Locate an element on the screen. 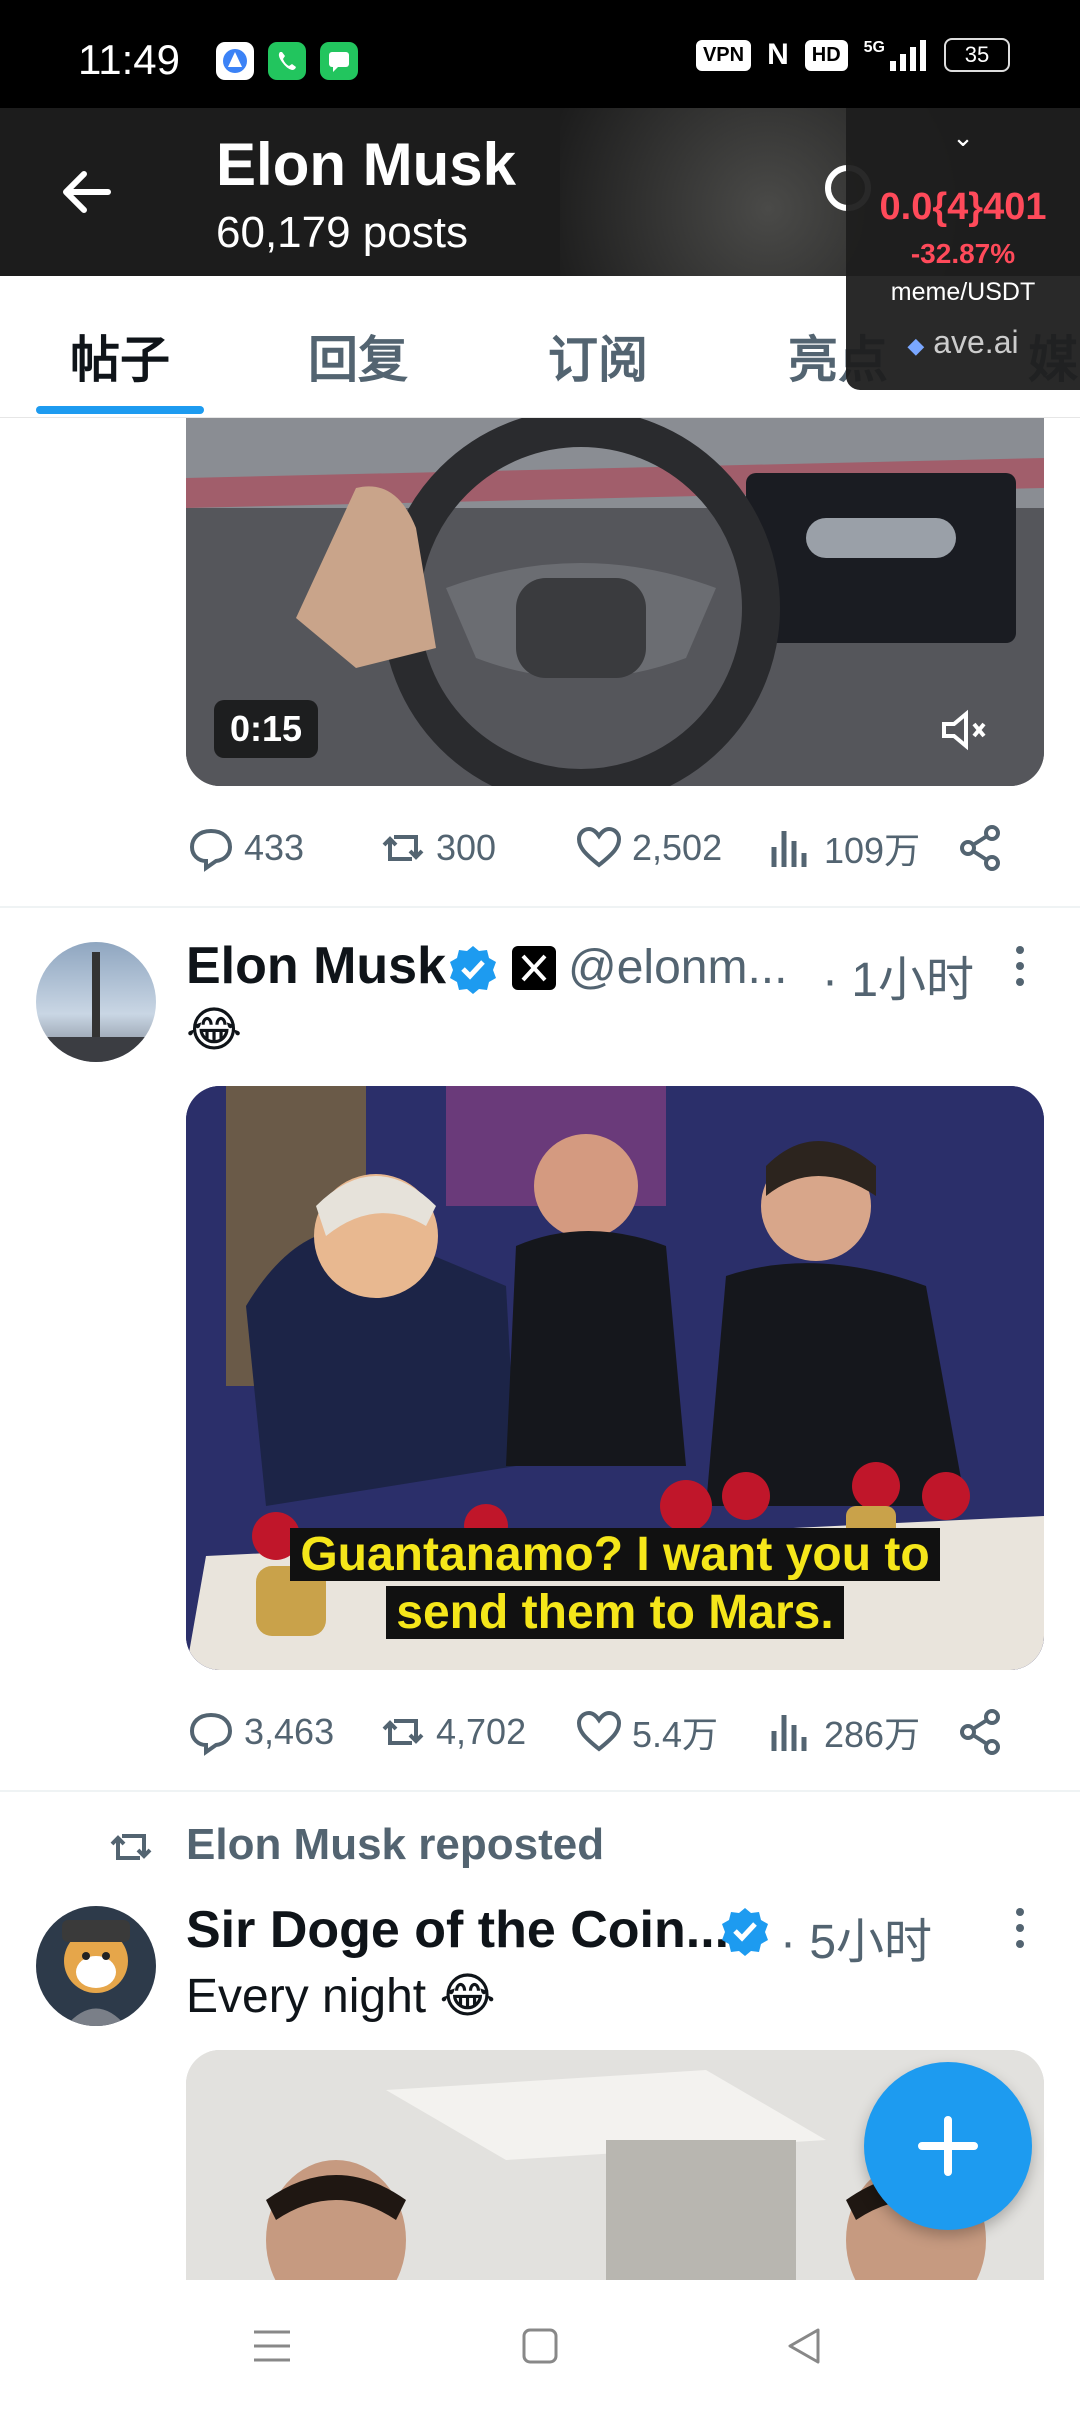  like-button: 2,502 is located at coordinates (648, 848).